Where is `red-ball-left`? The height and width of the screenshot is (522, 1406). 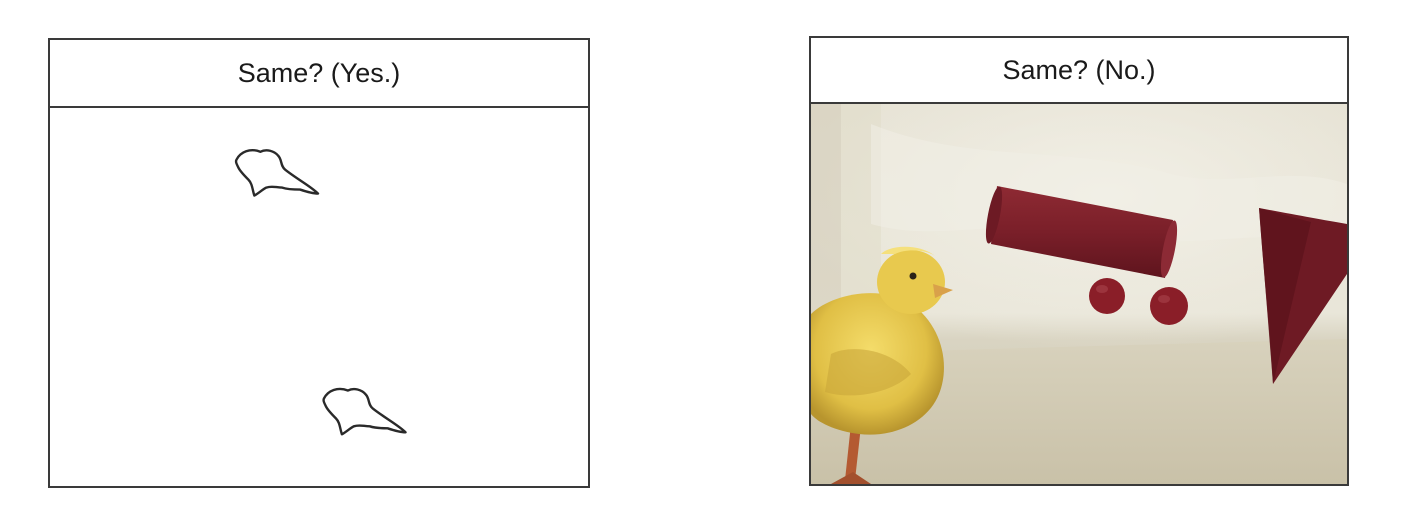 red-ball-left is located at coordinates (1107, 296).